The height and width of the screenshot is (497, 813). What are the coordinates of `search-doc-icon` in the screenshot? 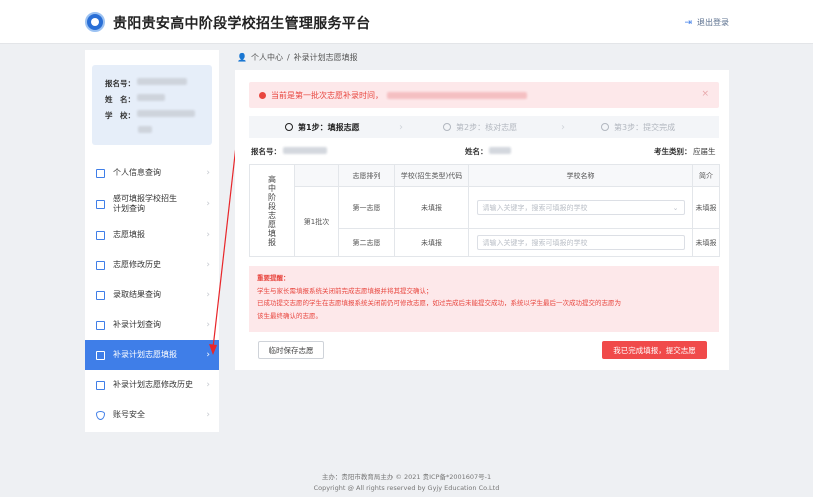 It's located at (100, 295).